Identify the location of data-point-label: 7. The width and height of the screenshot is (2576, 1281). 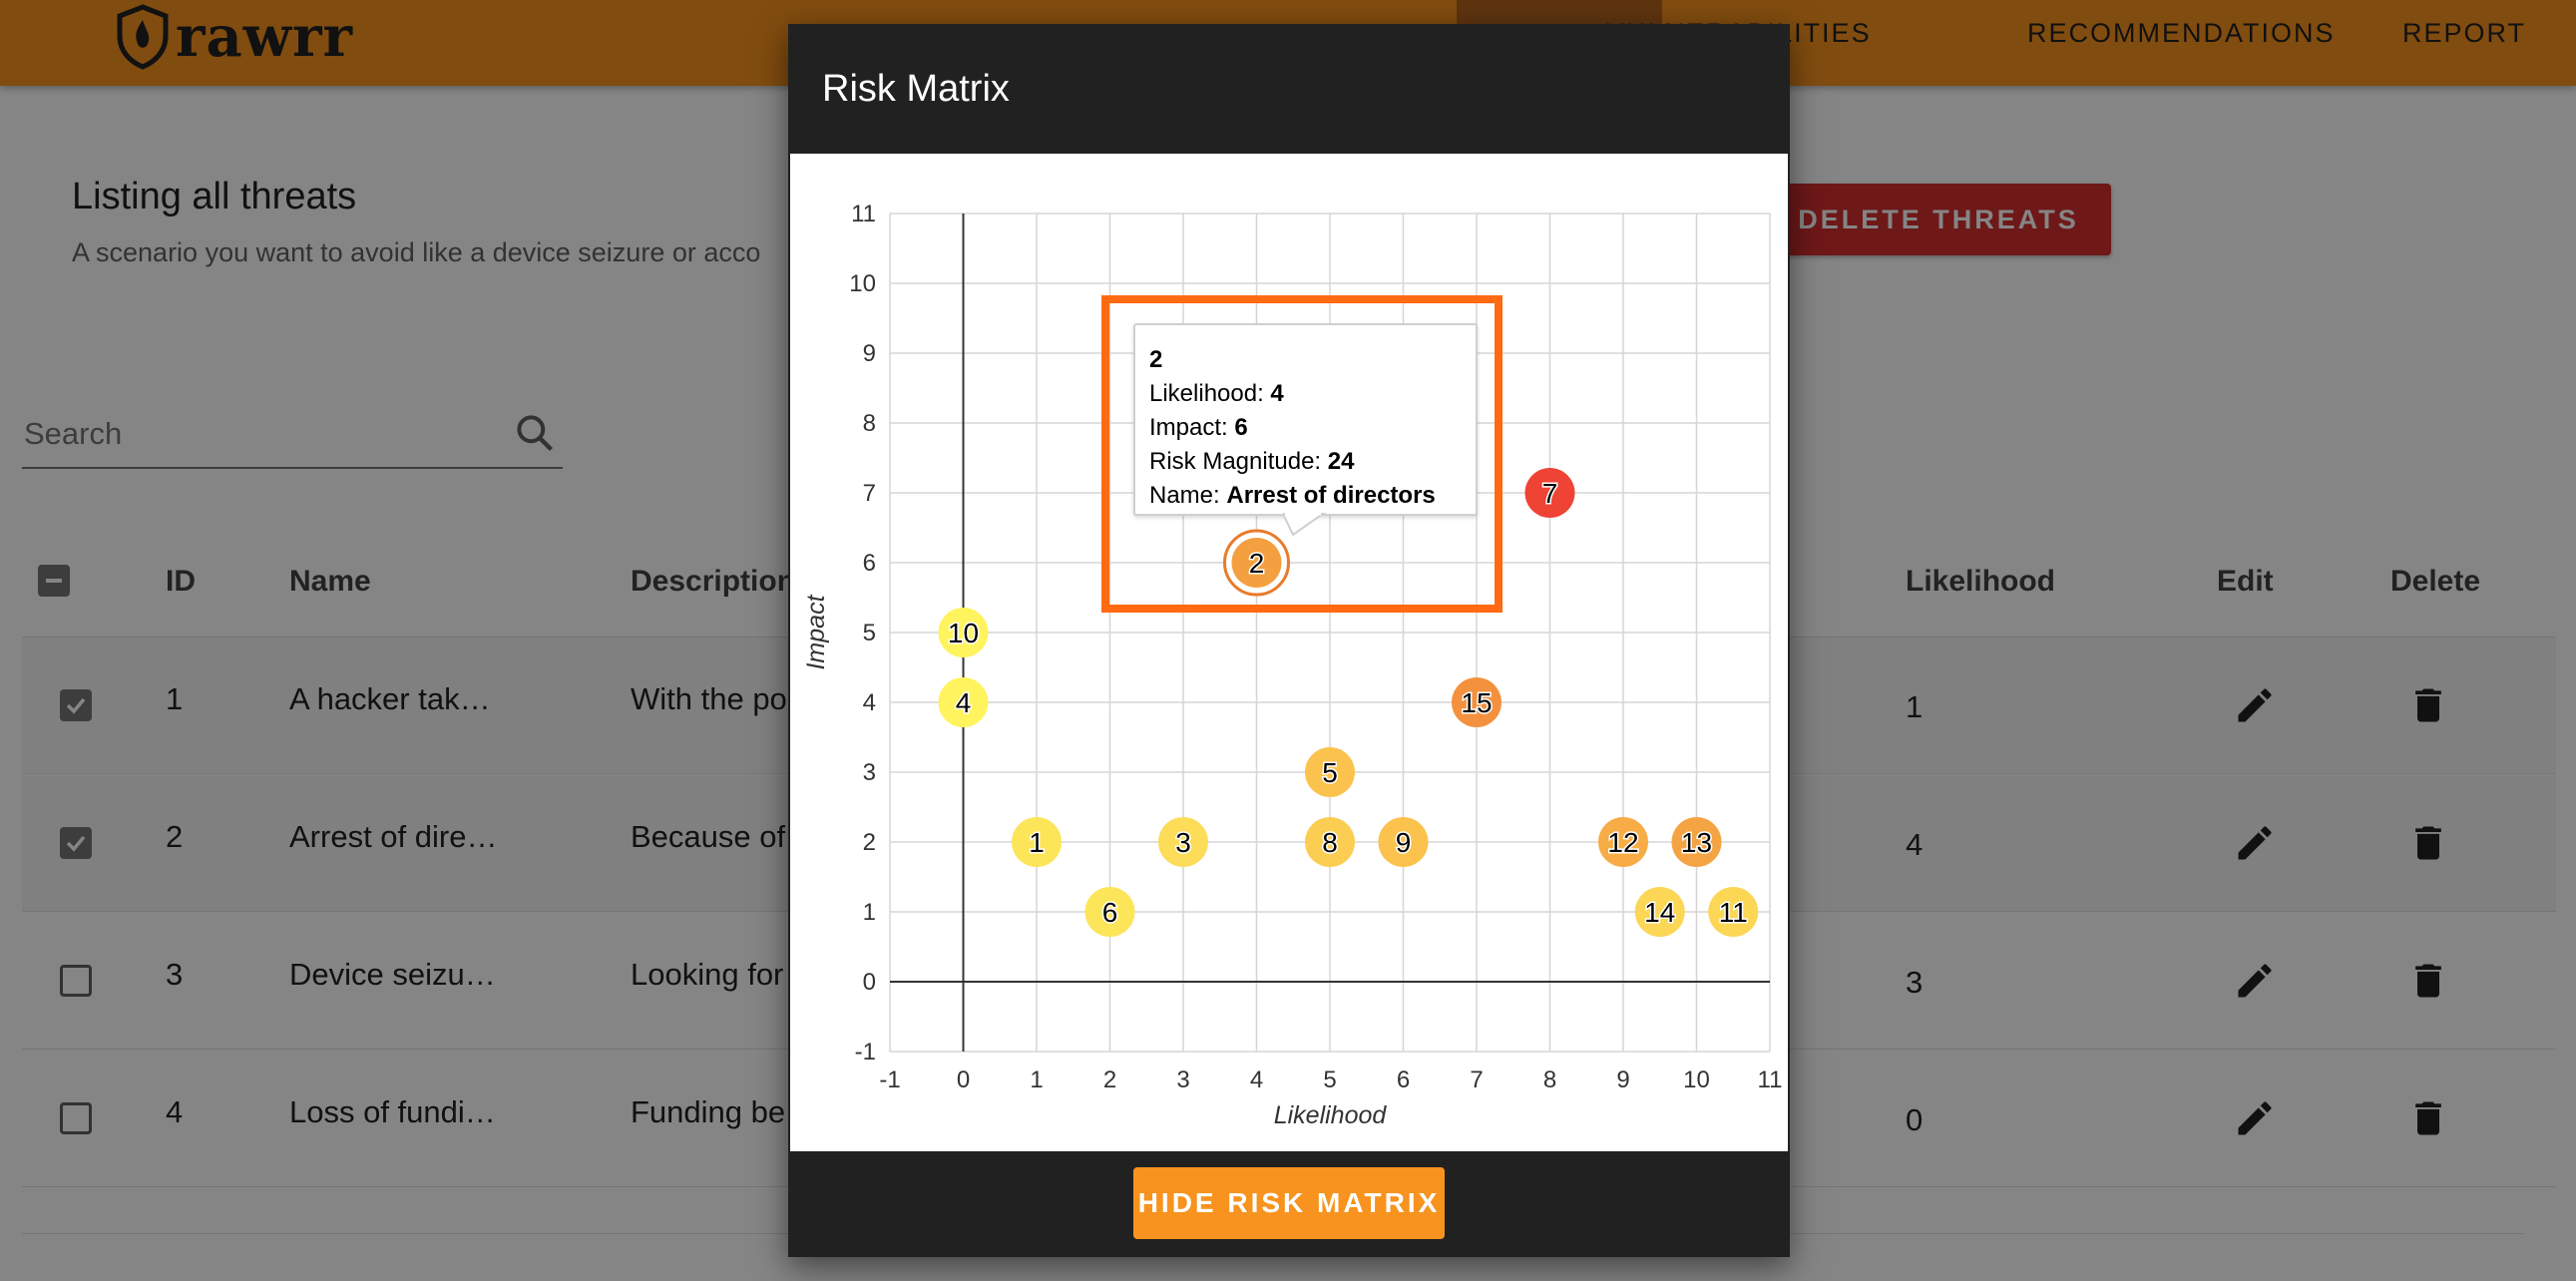
(1550, 493).